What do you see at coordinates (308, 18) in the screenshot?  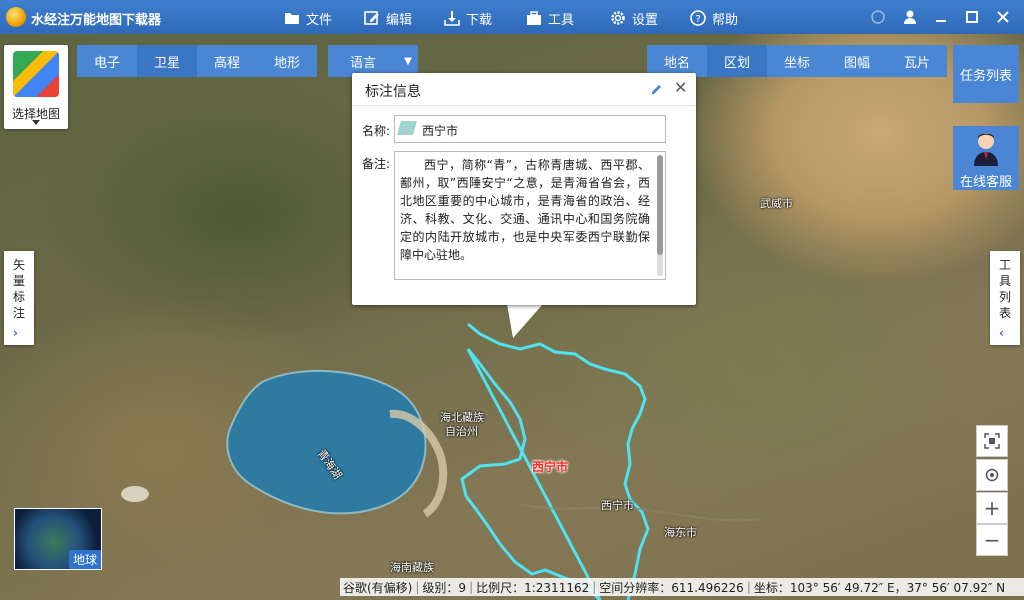 I see `menu-file: 文件` at bounding box center [308, 18].